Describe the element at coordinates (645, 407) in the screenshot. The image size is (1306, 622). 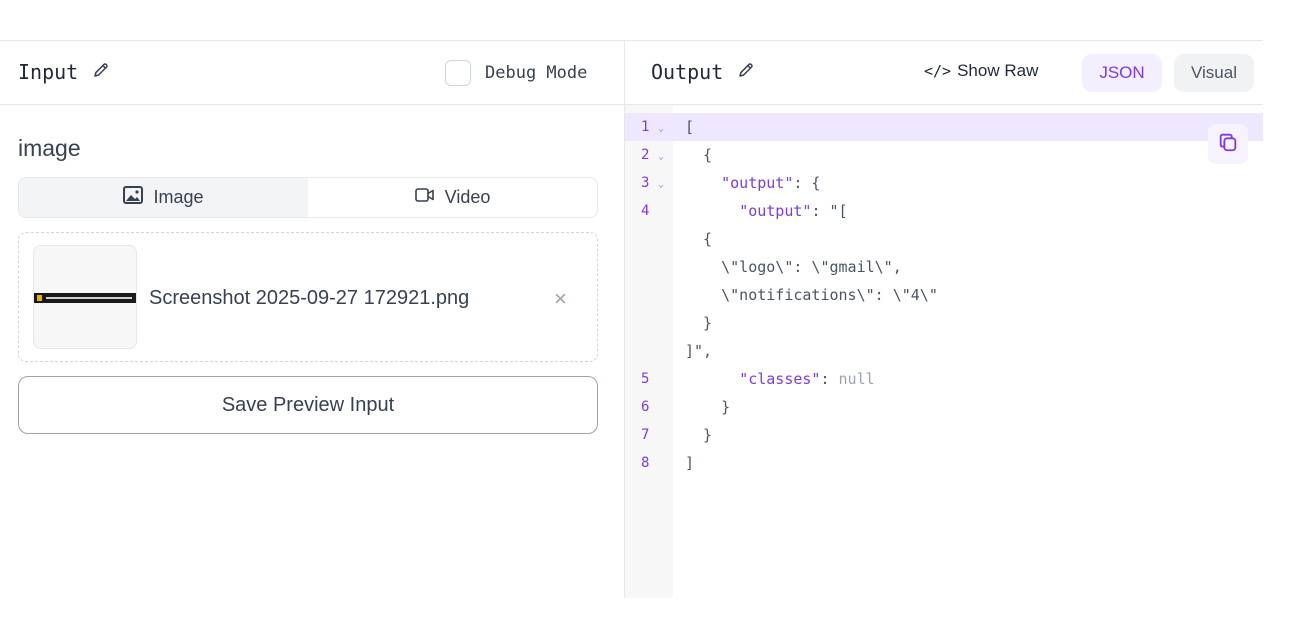
I see `line-number: 6` at that location.